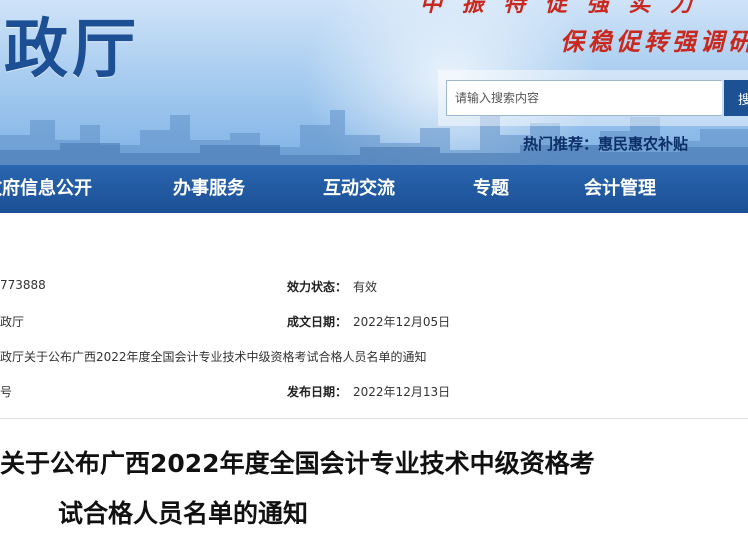 This screenshot has width=748, height=548. What do you see at coordinates (402, 392) in the screenshot?
I see `publish-date-value: 2022年12月13日` at bounding box center [402, 392].